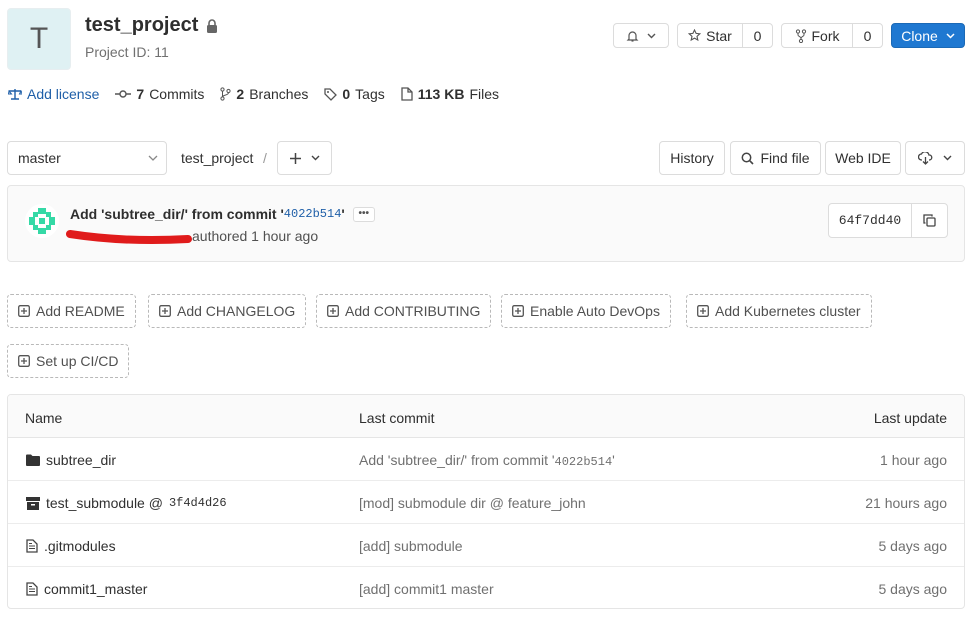 Image resolution: width=978 pixels, height=620 pixels. I want to click on commit-sha-box: 64f7dd40, so click(888, 220).